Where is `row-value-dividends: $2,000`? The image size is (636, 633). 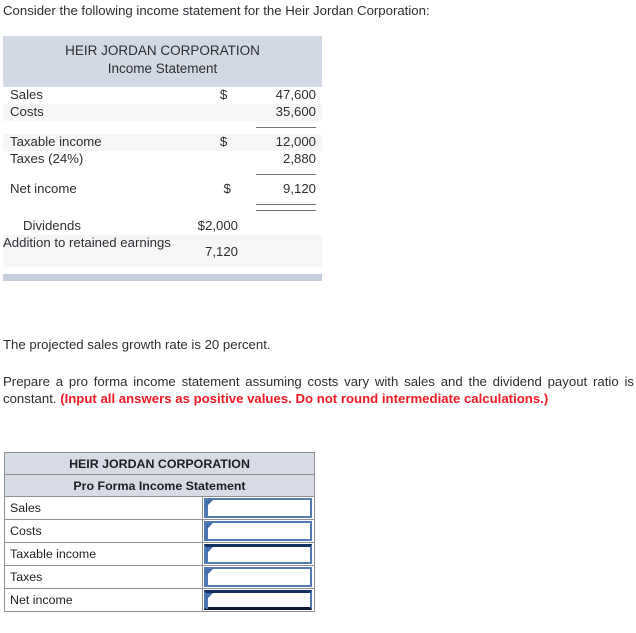 row-value-dividends: $2,000 is located at coordinates (217, 225).